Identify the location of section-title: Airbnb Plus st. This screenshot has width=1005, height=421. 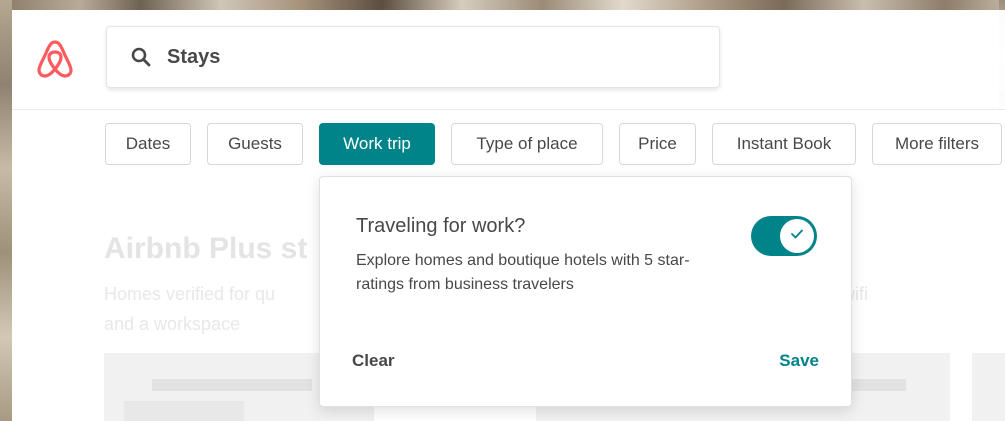
(206, 248).